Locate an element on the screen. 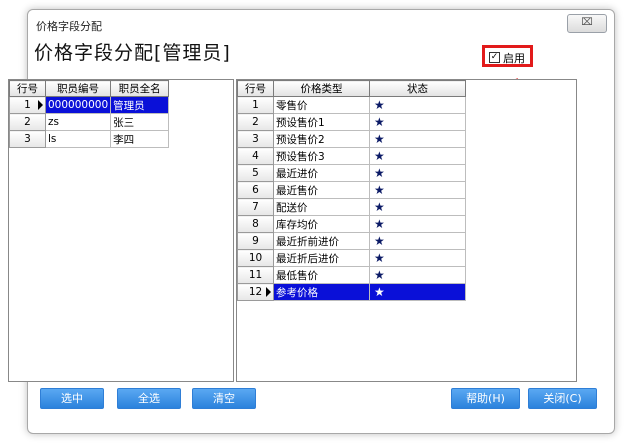 This screenshot has width=640, height=444. enable-checkbox: ✓ is located at coordinates (494, 57).